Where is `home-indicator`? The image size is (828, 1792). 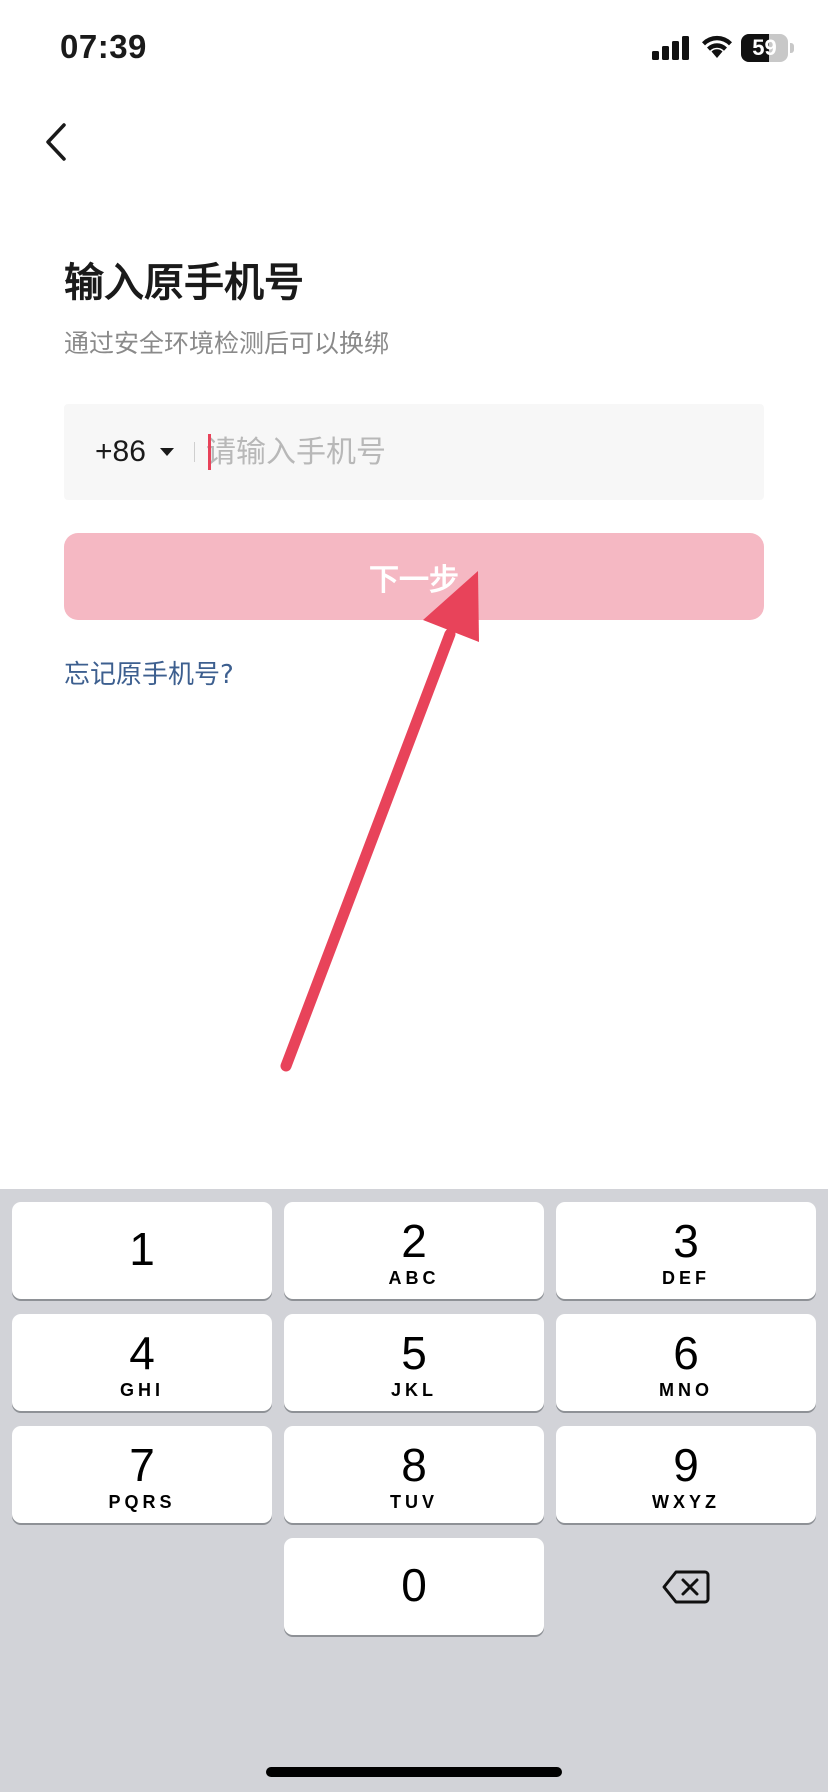
home-indicator is located at coordinates (414, 1772).